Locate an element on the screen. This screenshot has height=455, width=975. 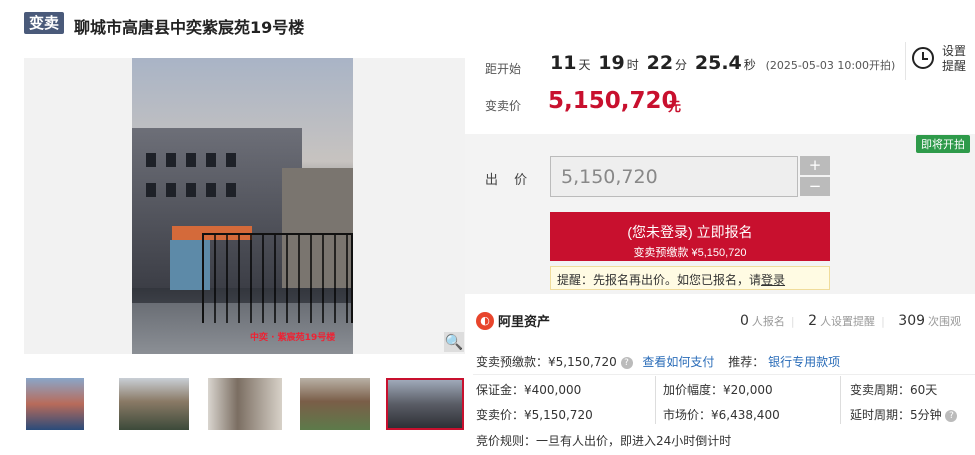
increase-bid-button: + is located at coordinates (815, 165).